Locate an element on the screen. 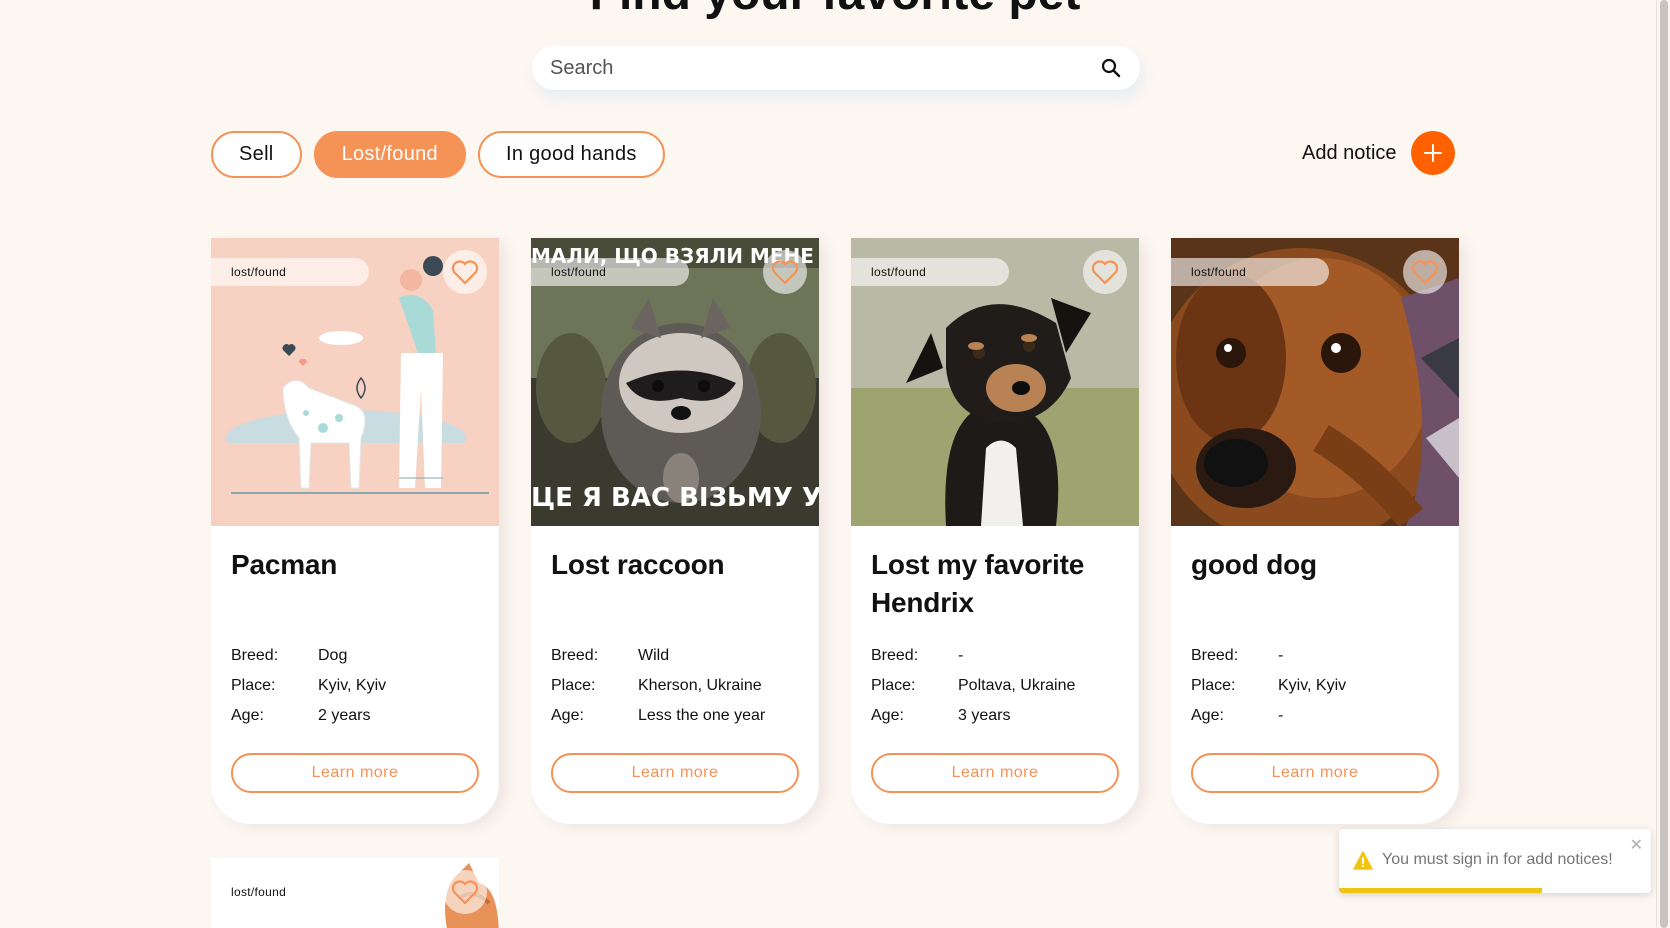  search-bar is located at coordinates (836, 68).